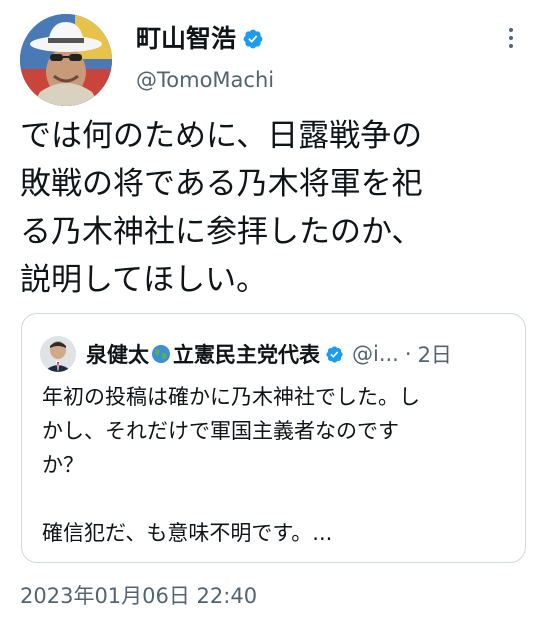 This screenshot has height=640, width=548. Describe the element at coordinates (253, 38) in the screenshot. I see `verified-badge-icon` at that location.